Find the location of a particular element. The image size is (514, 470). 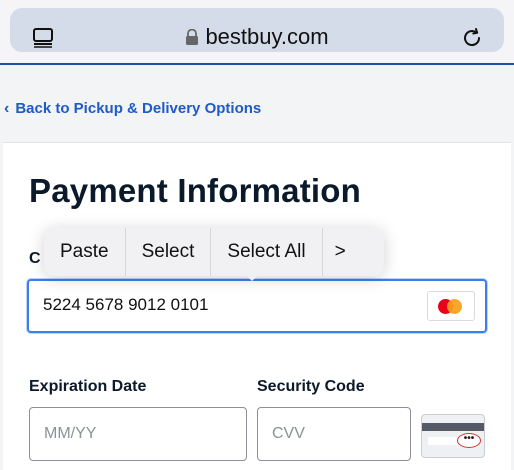

address-bar: bestbuy.com is located at coordinates (257, 30).